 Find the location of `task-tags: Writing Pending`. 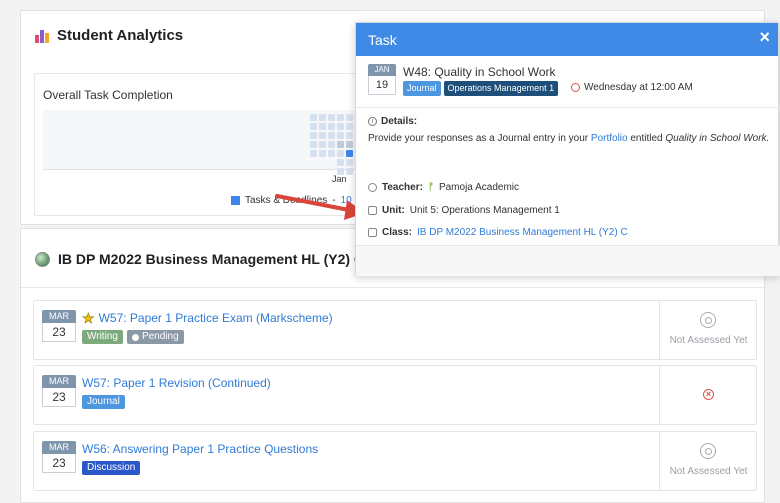

task-tags: Writing Pending is located at coordinates (133, 337).